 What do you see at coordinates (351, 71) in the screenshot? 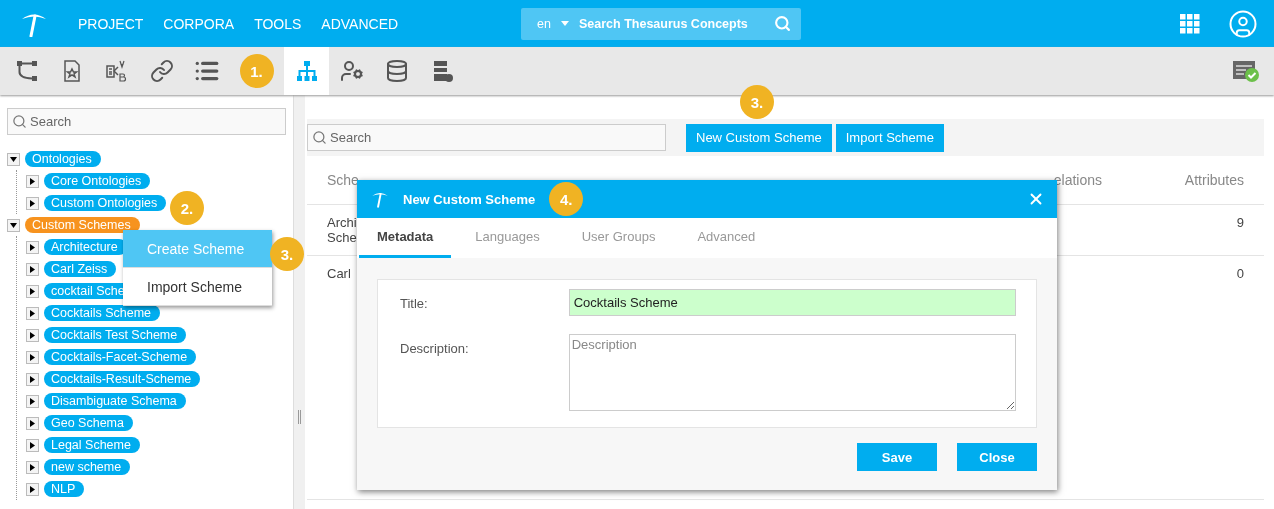
I see `user-gear-icon` at bounding box center [351, 71].